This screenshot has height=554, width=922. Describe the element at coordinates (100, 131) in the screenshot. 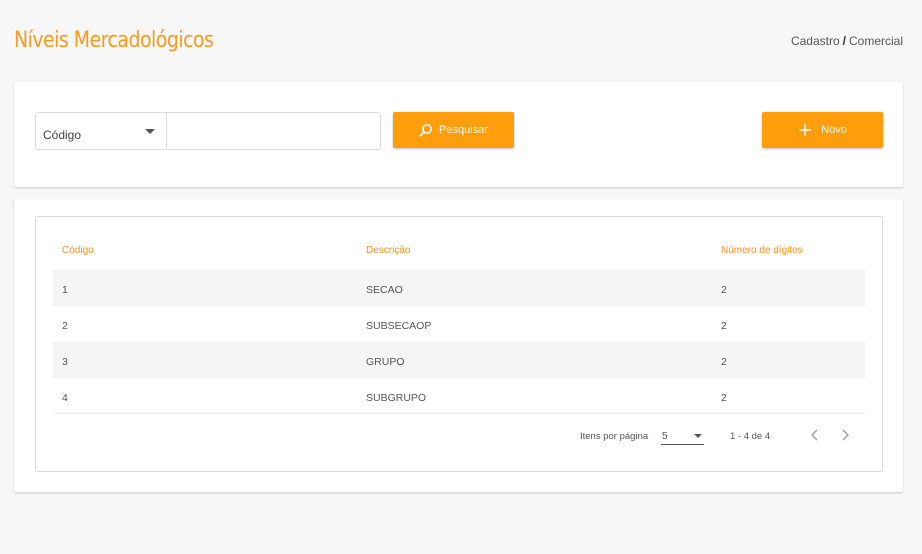

I see `search-field-select: Código` at that location.